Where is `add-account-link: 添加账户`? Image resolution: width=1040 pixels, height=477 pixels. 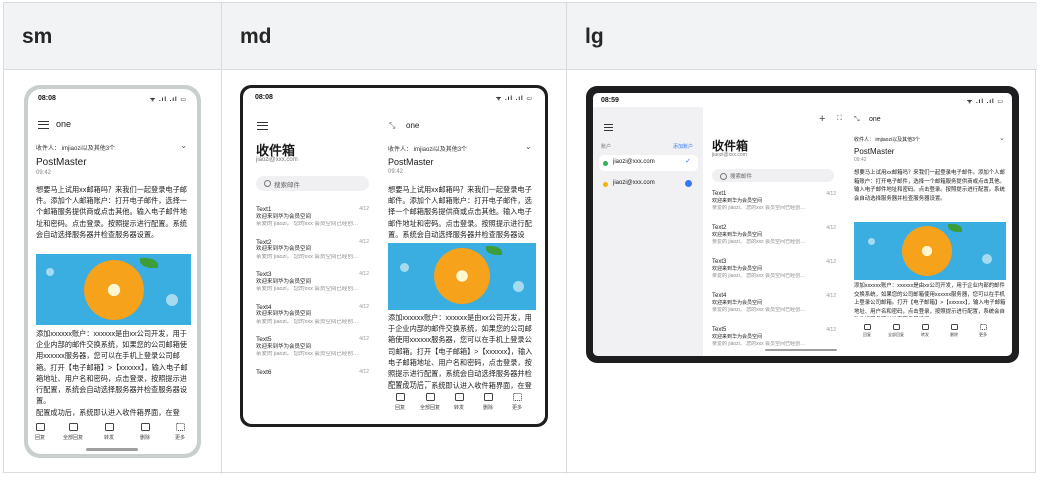
add-account-link: 添加账户 is located at coordinates (683, 146).